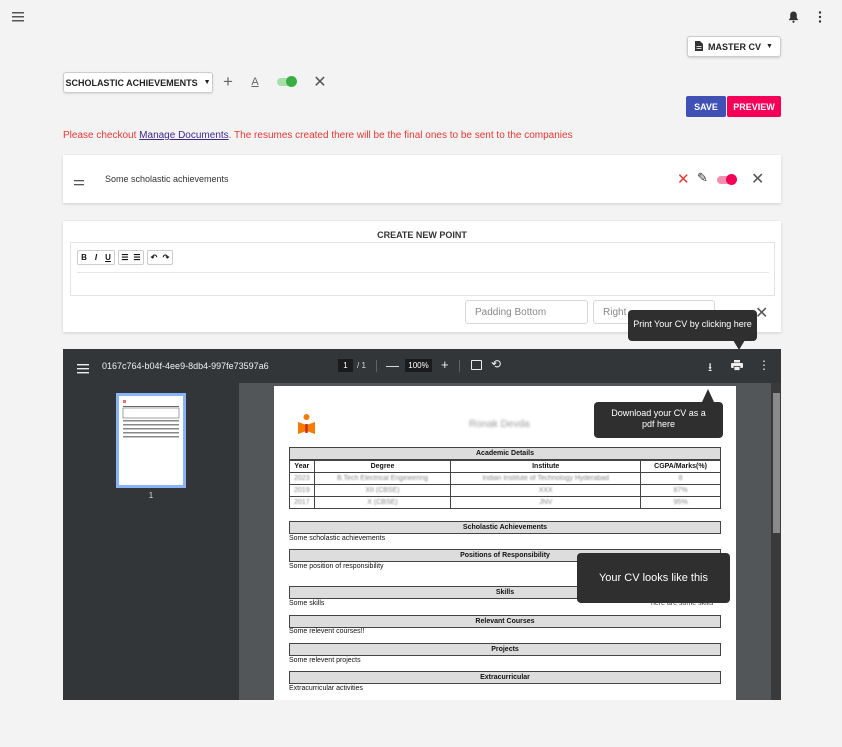  Describe the element at coordinates (499, 424) in the screenshot. I see `cv-name: Ronak Devda` at that location.